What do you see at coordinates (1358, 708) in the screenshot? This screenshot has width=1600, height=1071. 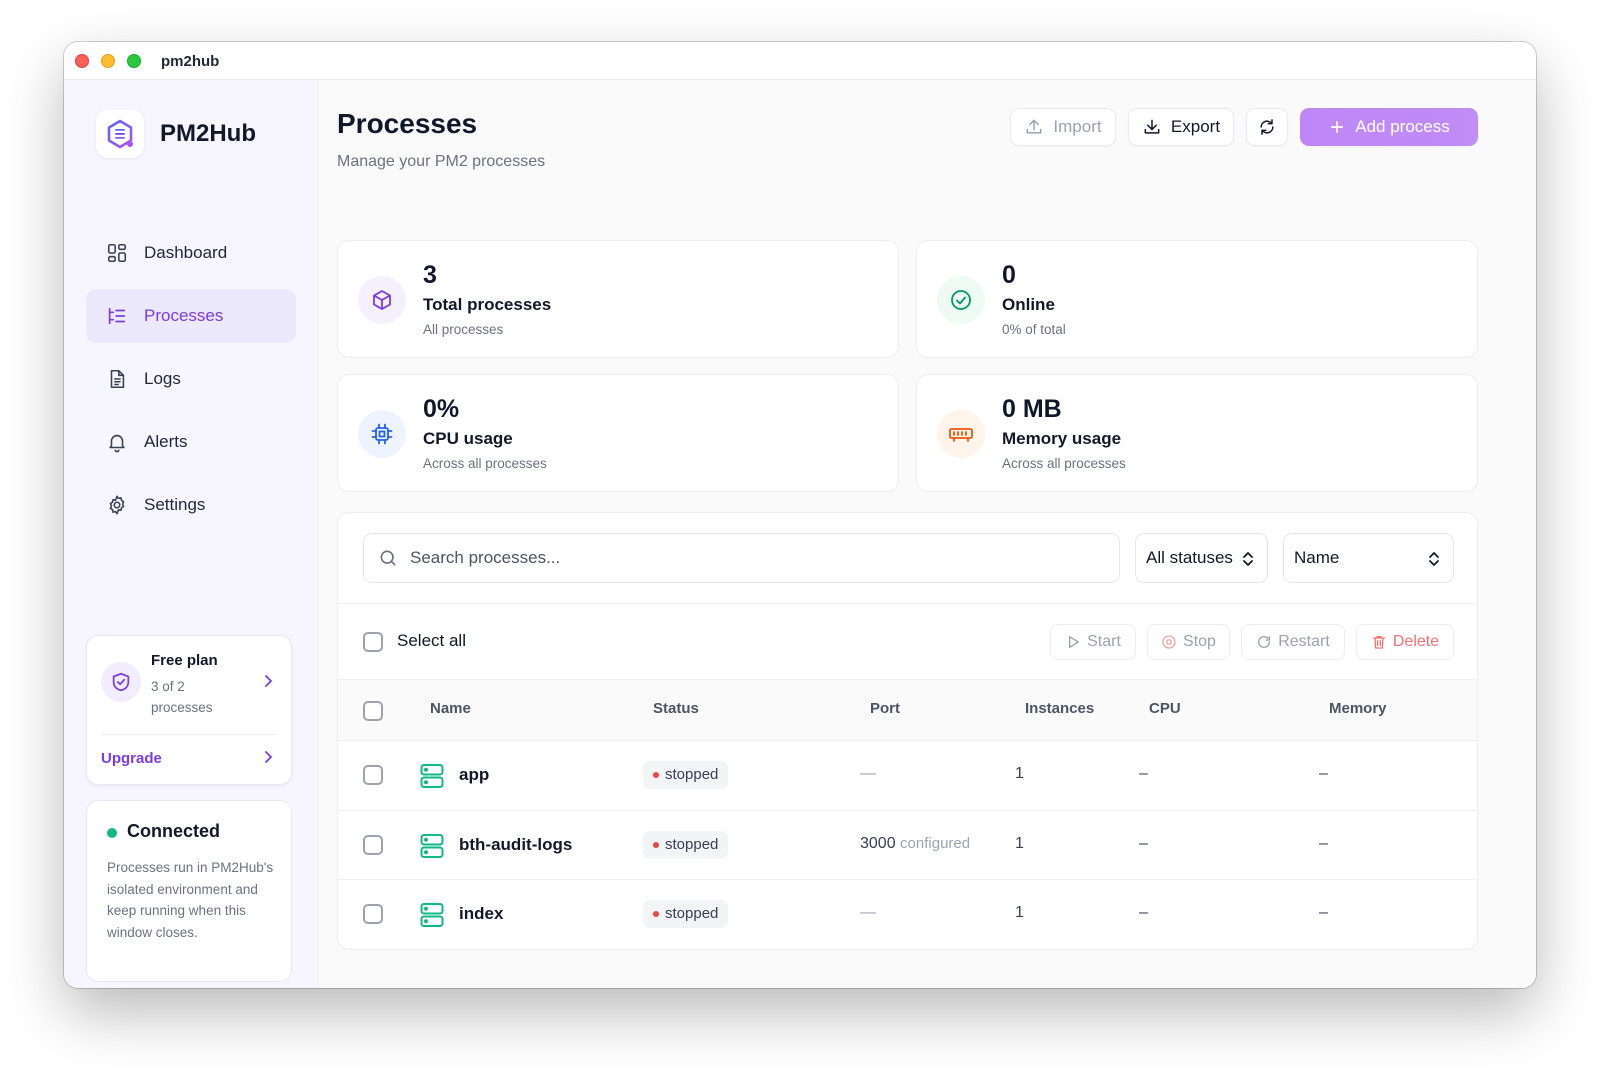 I see `column-header-memory: Memory` at bounding box center [1358, 708].